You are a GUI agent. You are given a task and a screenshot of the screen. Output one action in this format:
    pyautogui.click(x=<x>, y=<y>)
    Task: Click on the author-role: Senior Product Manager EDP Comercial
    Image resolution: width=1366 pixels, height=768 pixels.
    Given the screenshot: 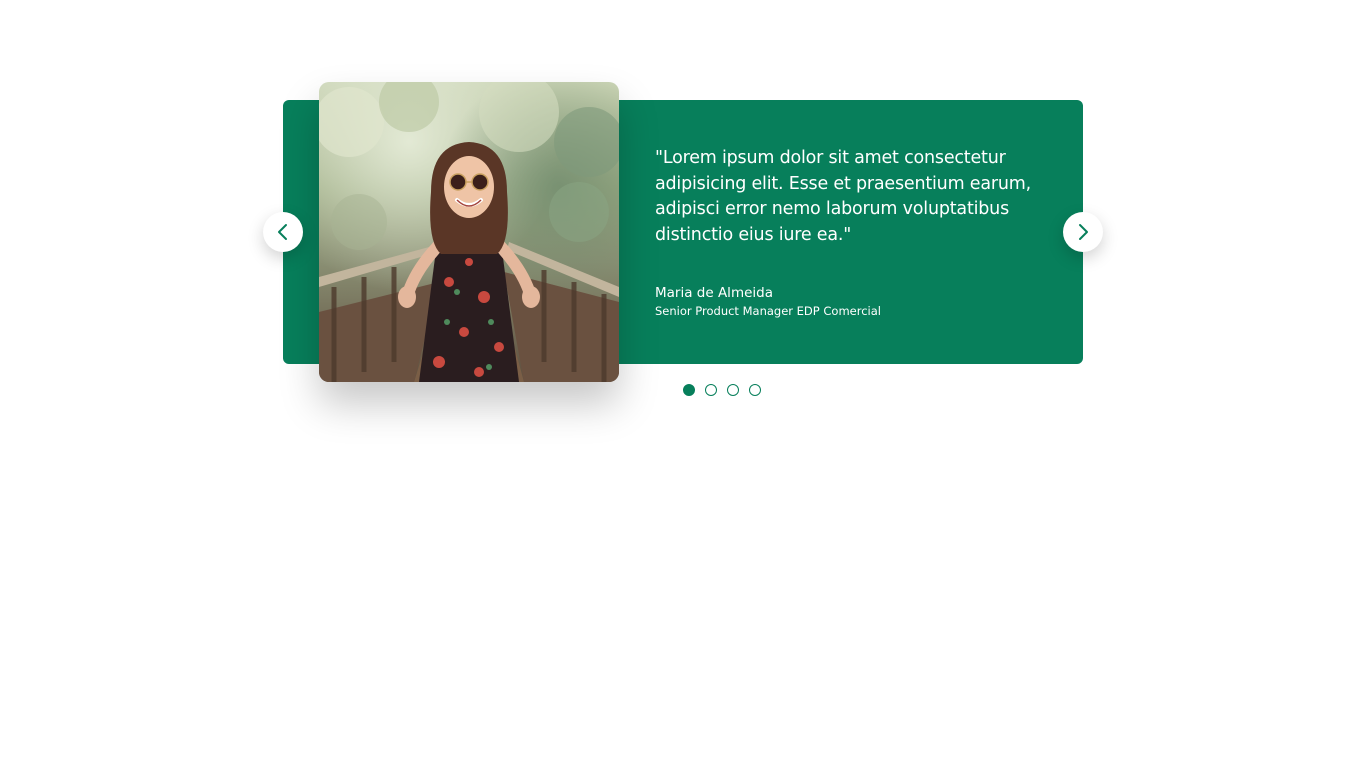 What is the action you would take?
    pyautogui.click(x=768, y=311)
    